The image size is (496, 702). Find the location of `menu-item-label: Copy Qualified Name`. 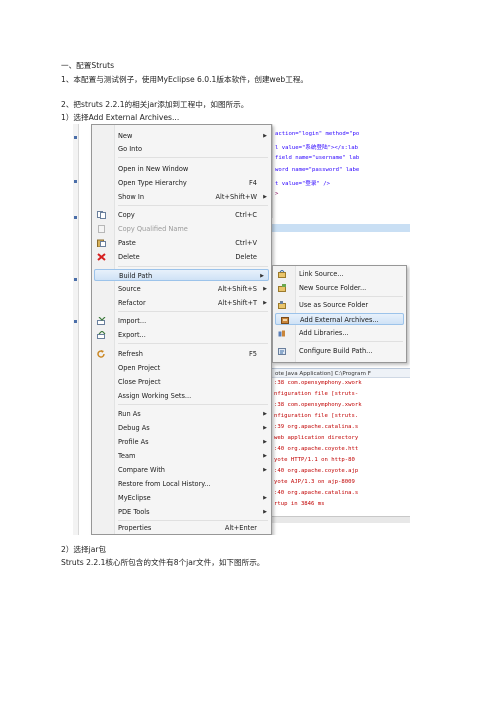

menu-item-label: Copy Qualified Name is located at coordinates (153, 229).